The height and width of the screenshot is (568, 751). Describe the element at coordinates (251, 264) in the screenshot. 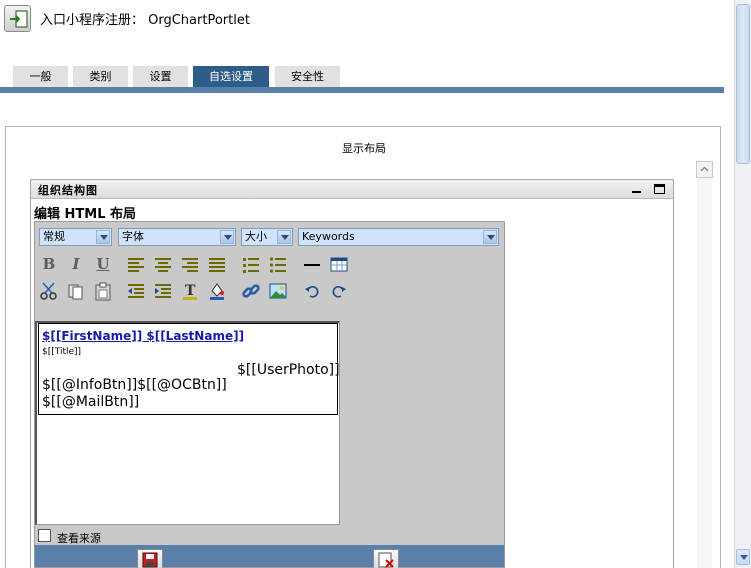

I see `numbered-list-icon` at that location.